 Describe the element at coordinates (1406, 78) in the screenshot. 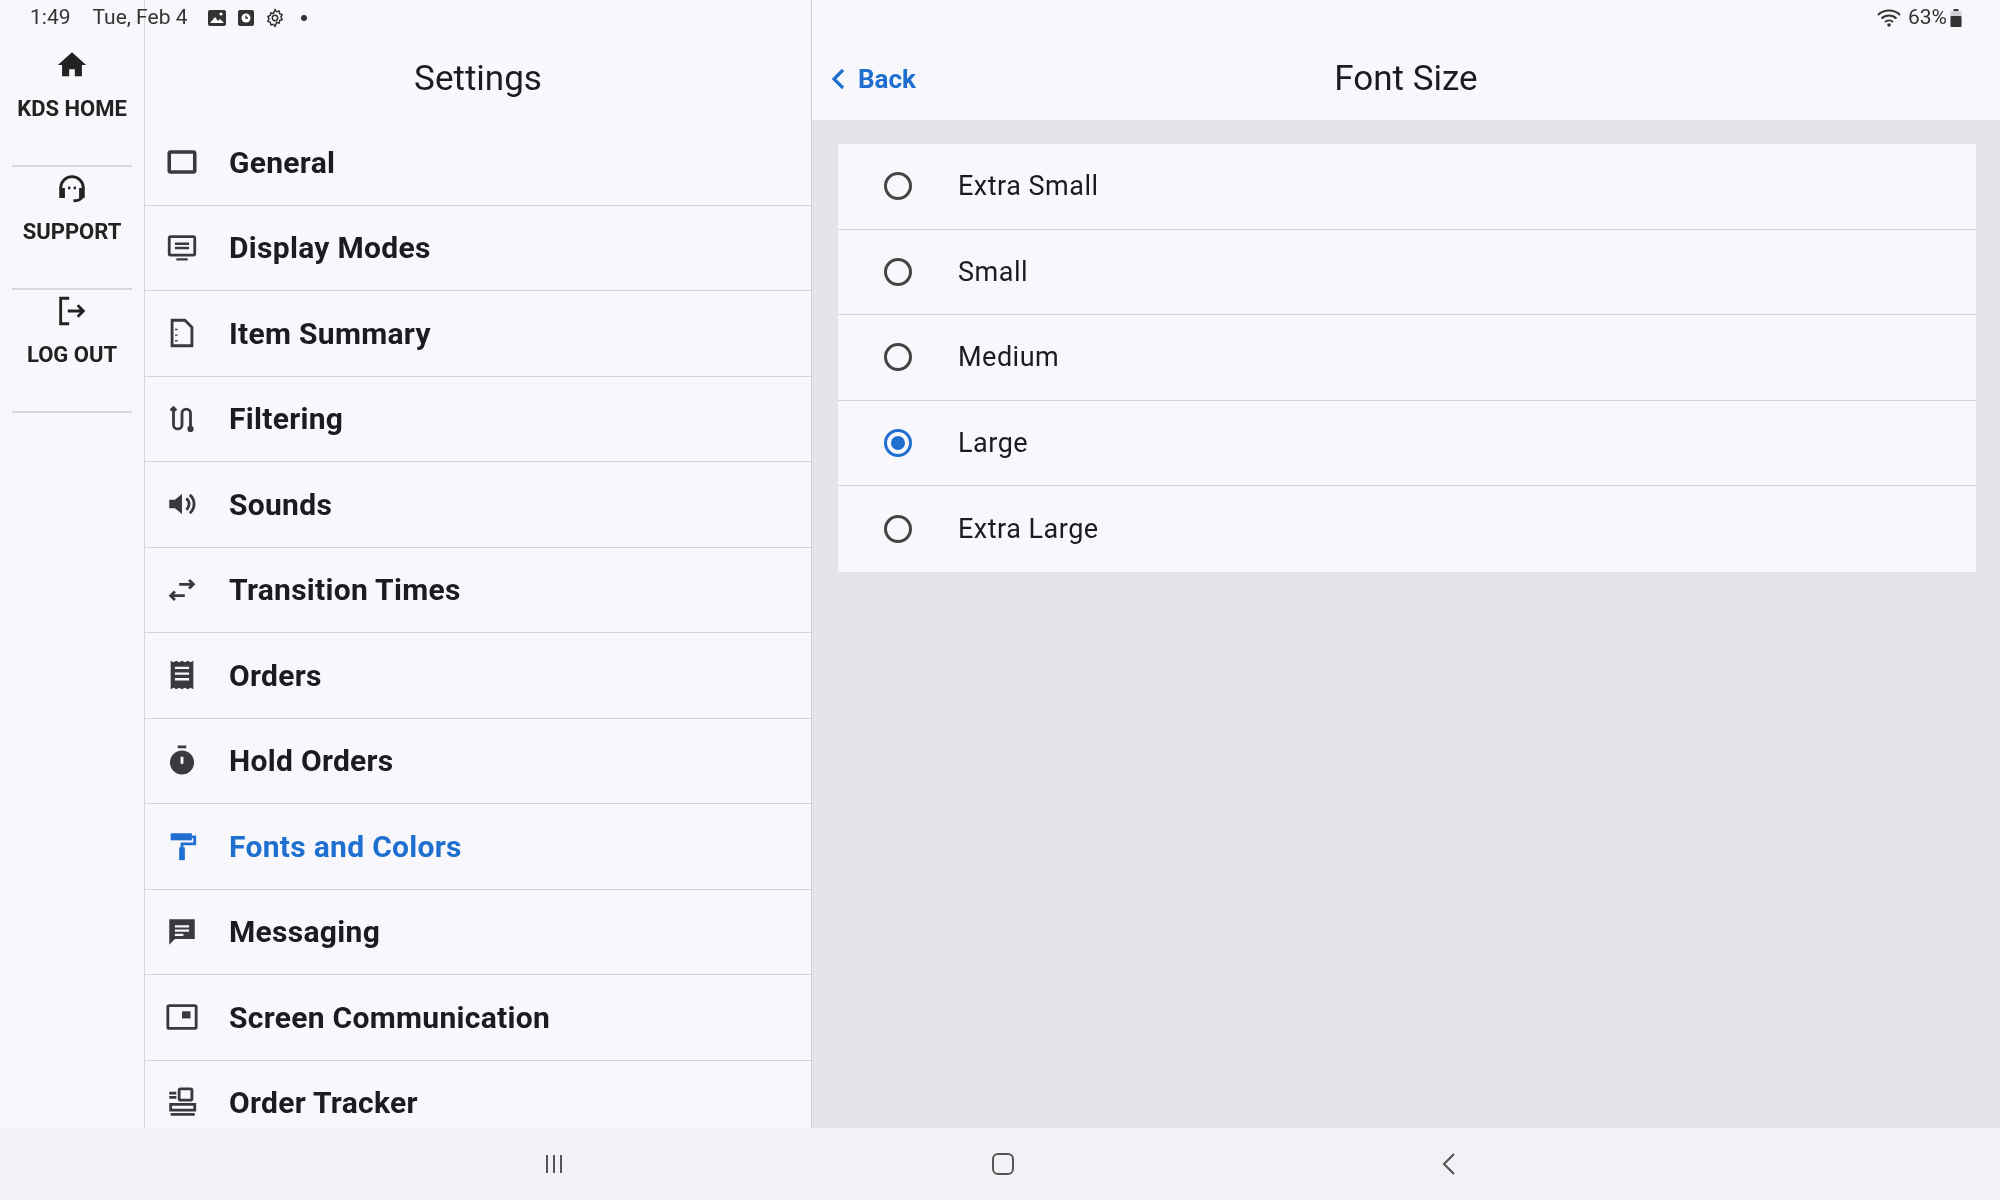

I see `font-size-title: Font Size` at that location.